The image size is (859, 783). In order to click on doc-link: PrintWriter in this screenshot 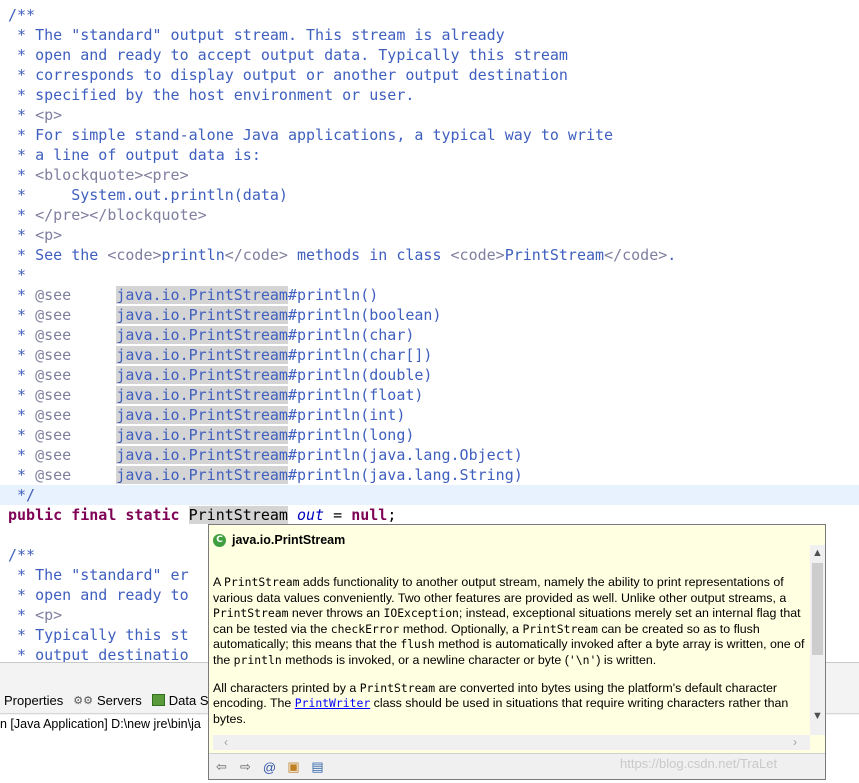, I will do `click(332, 703)`.